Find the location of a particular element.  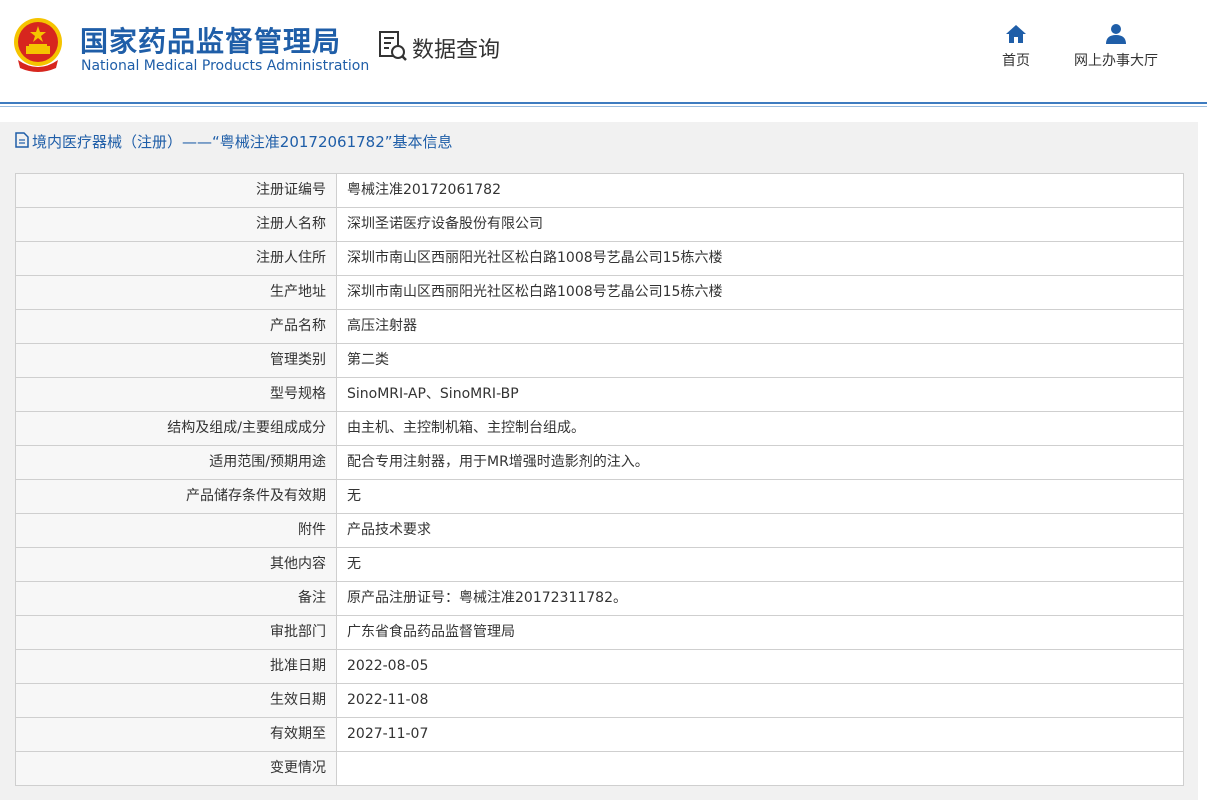

field-label: 生效日期 is located at coordinates (176, 700).